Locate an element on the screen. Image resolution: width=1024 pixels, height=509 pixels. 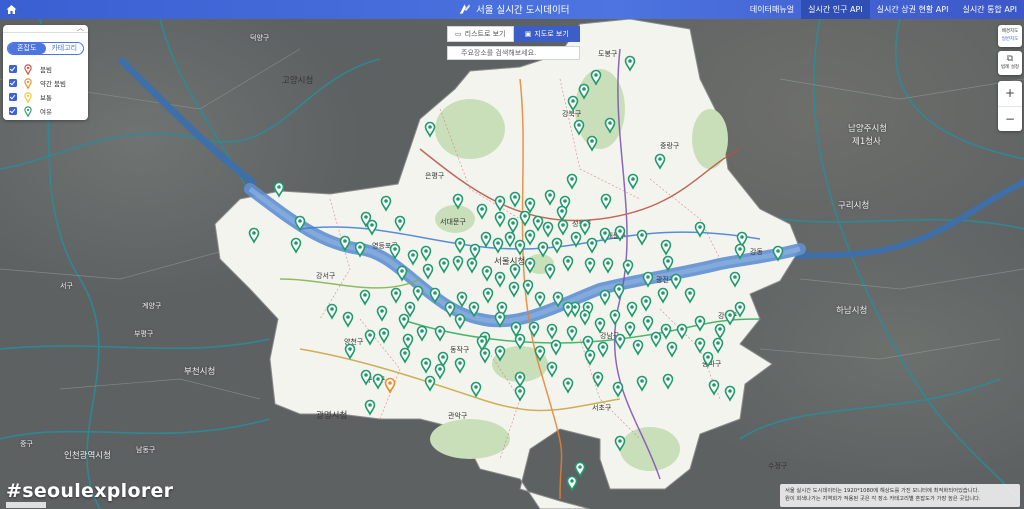
checkbox-crowded is located at coordinates (13, 69).